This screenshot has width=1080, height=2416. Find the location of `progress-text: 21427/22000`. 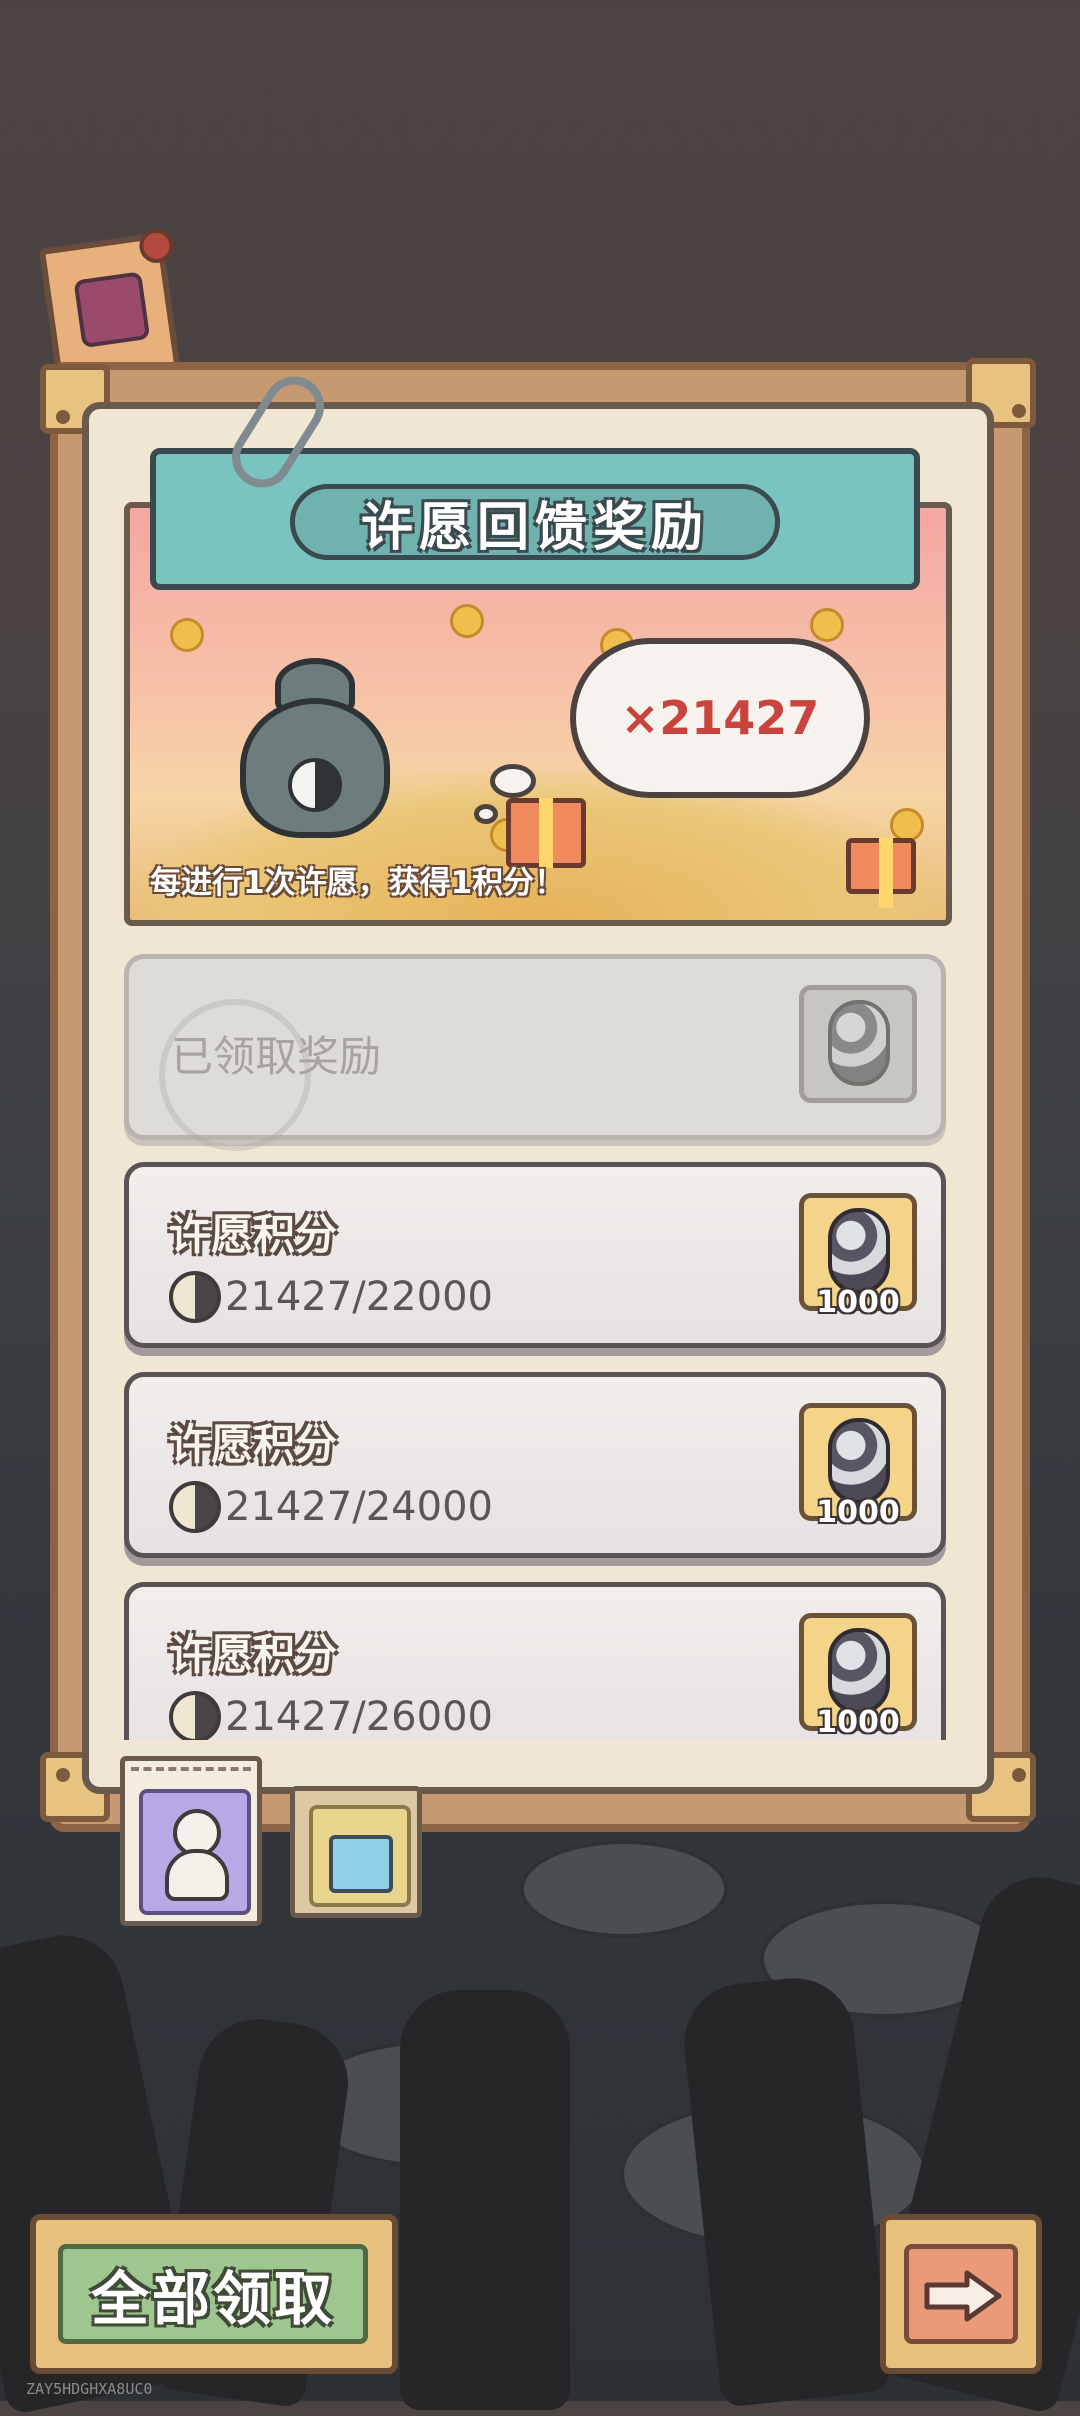

progress-text: 21427/22000 is located at coordinates (359, 1297).